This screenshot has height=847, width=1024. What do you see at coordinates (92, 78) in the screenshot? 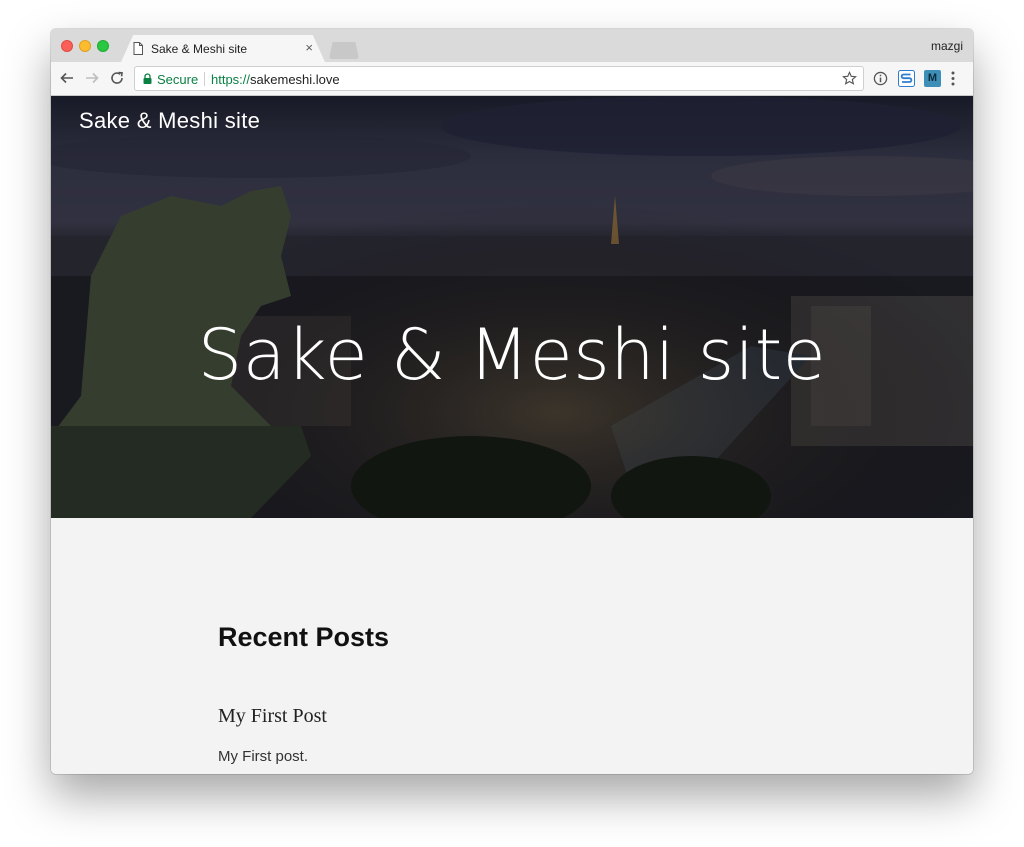
I see `forward-arrow-icon` at bounding box center [92, 78].